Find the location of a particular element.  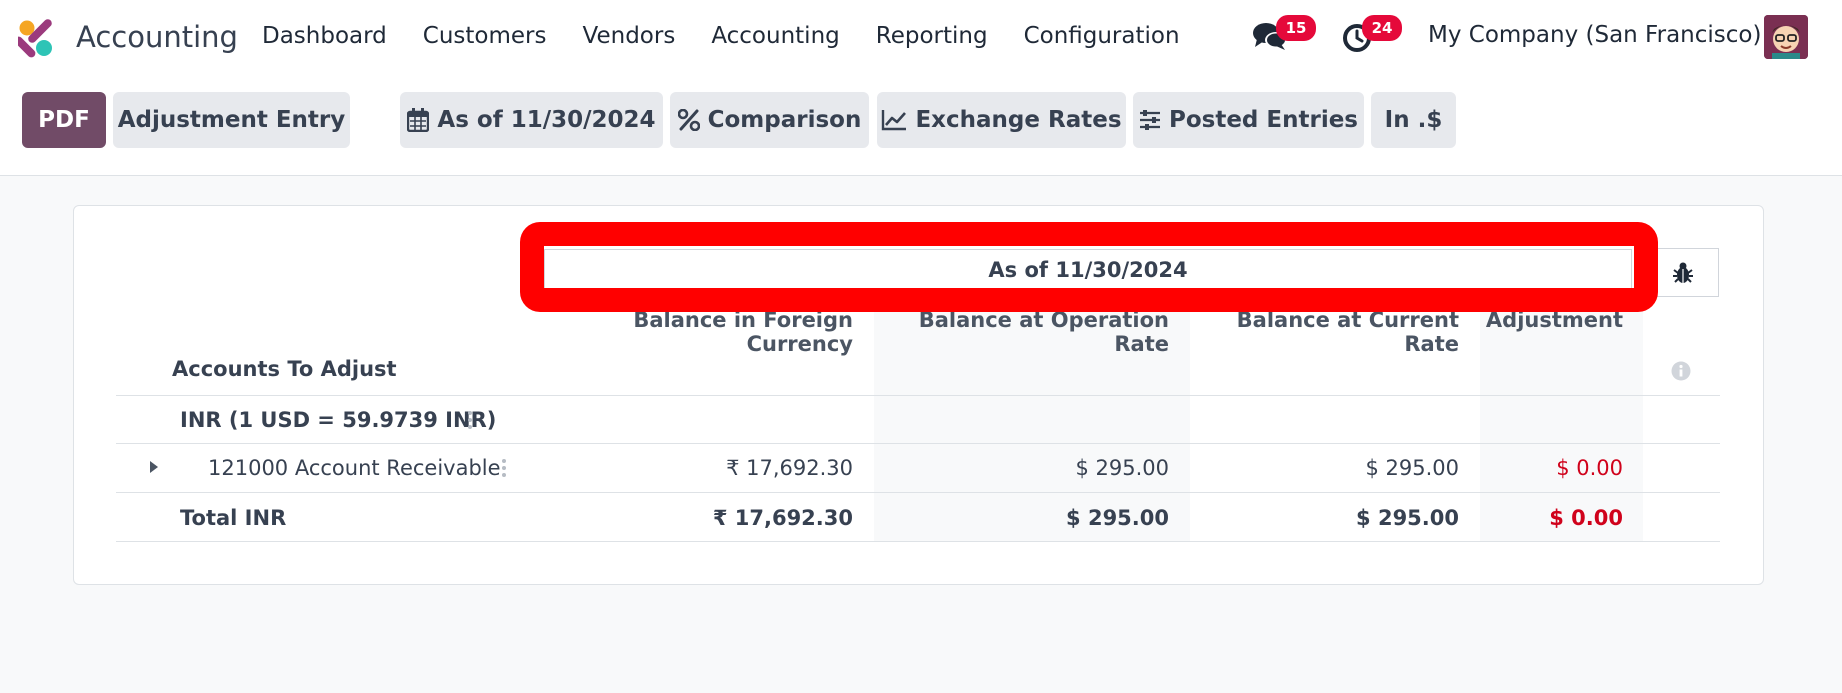

group-options-icon is located at coordinates (470, 421).